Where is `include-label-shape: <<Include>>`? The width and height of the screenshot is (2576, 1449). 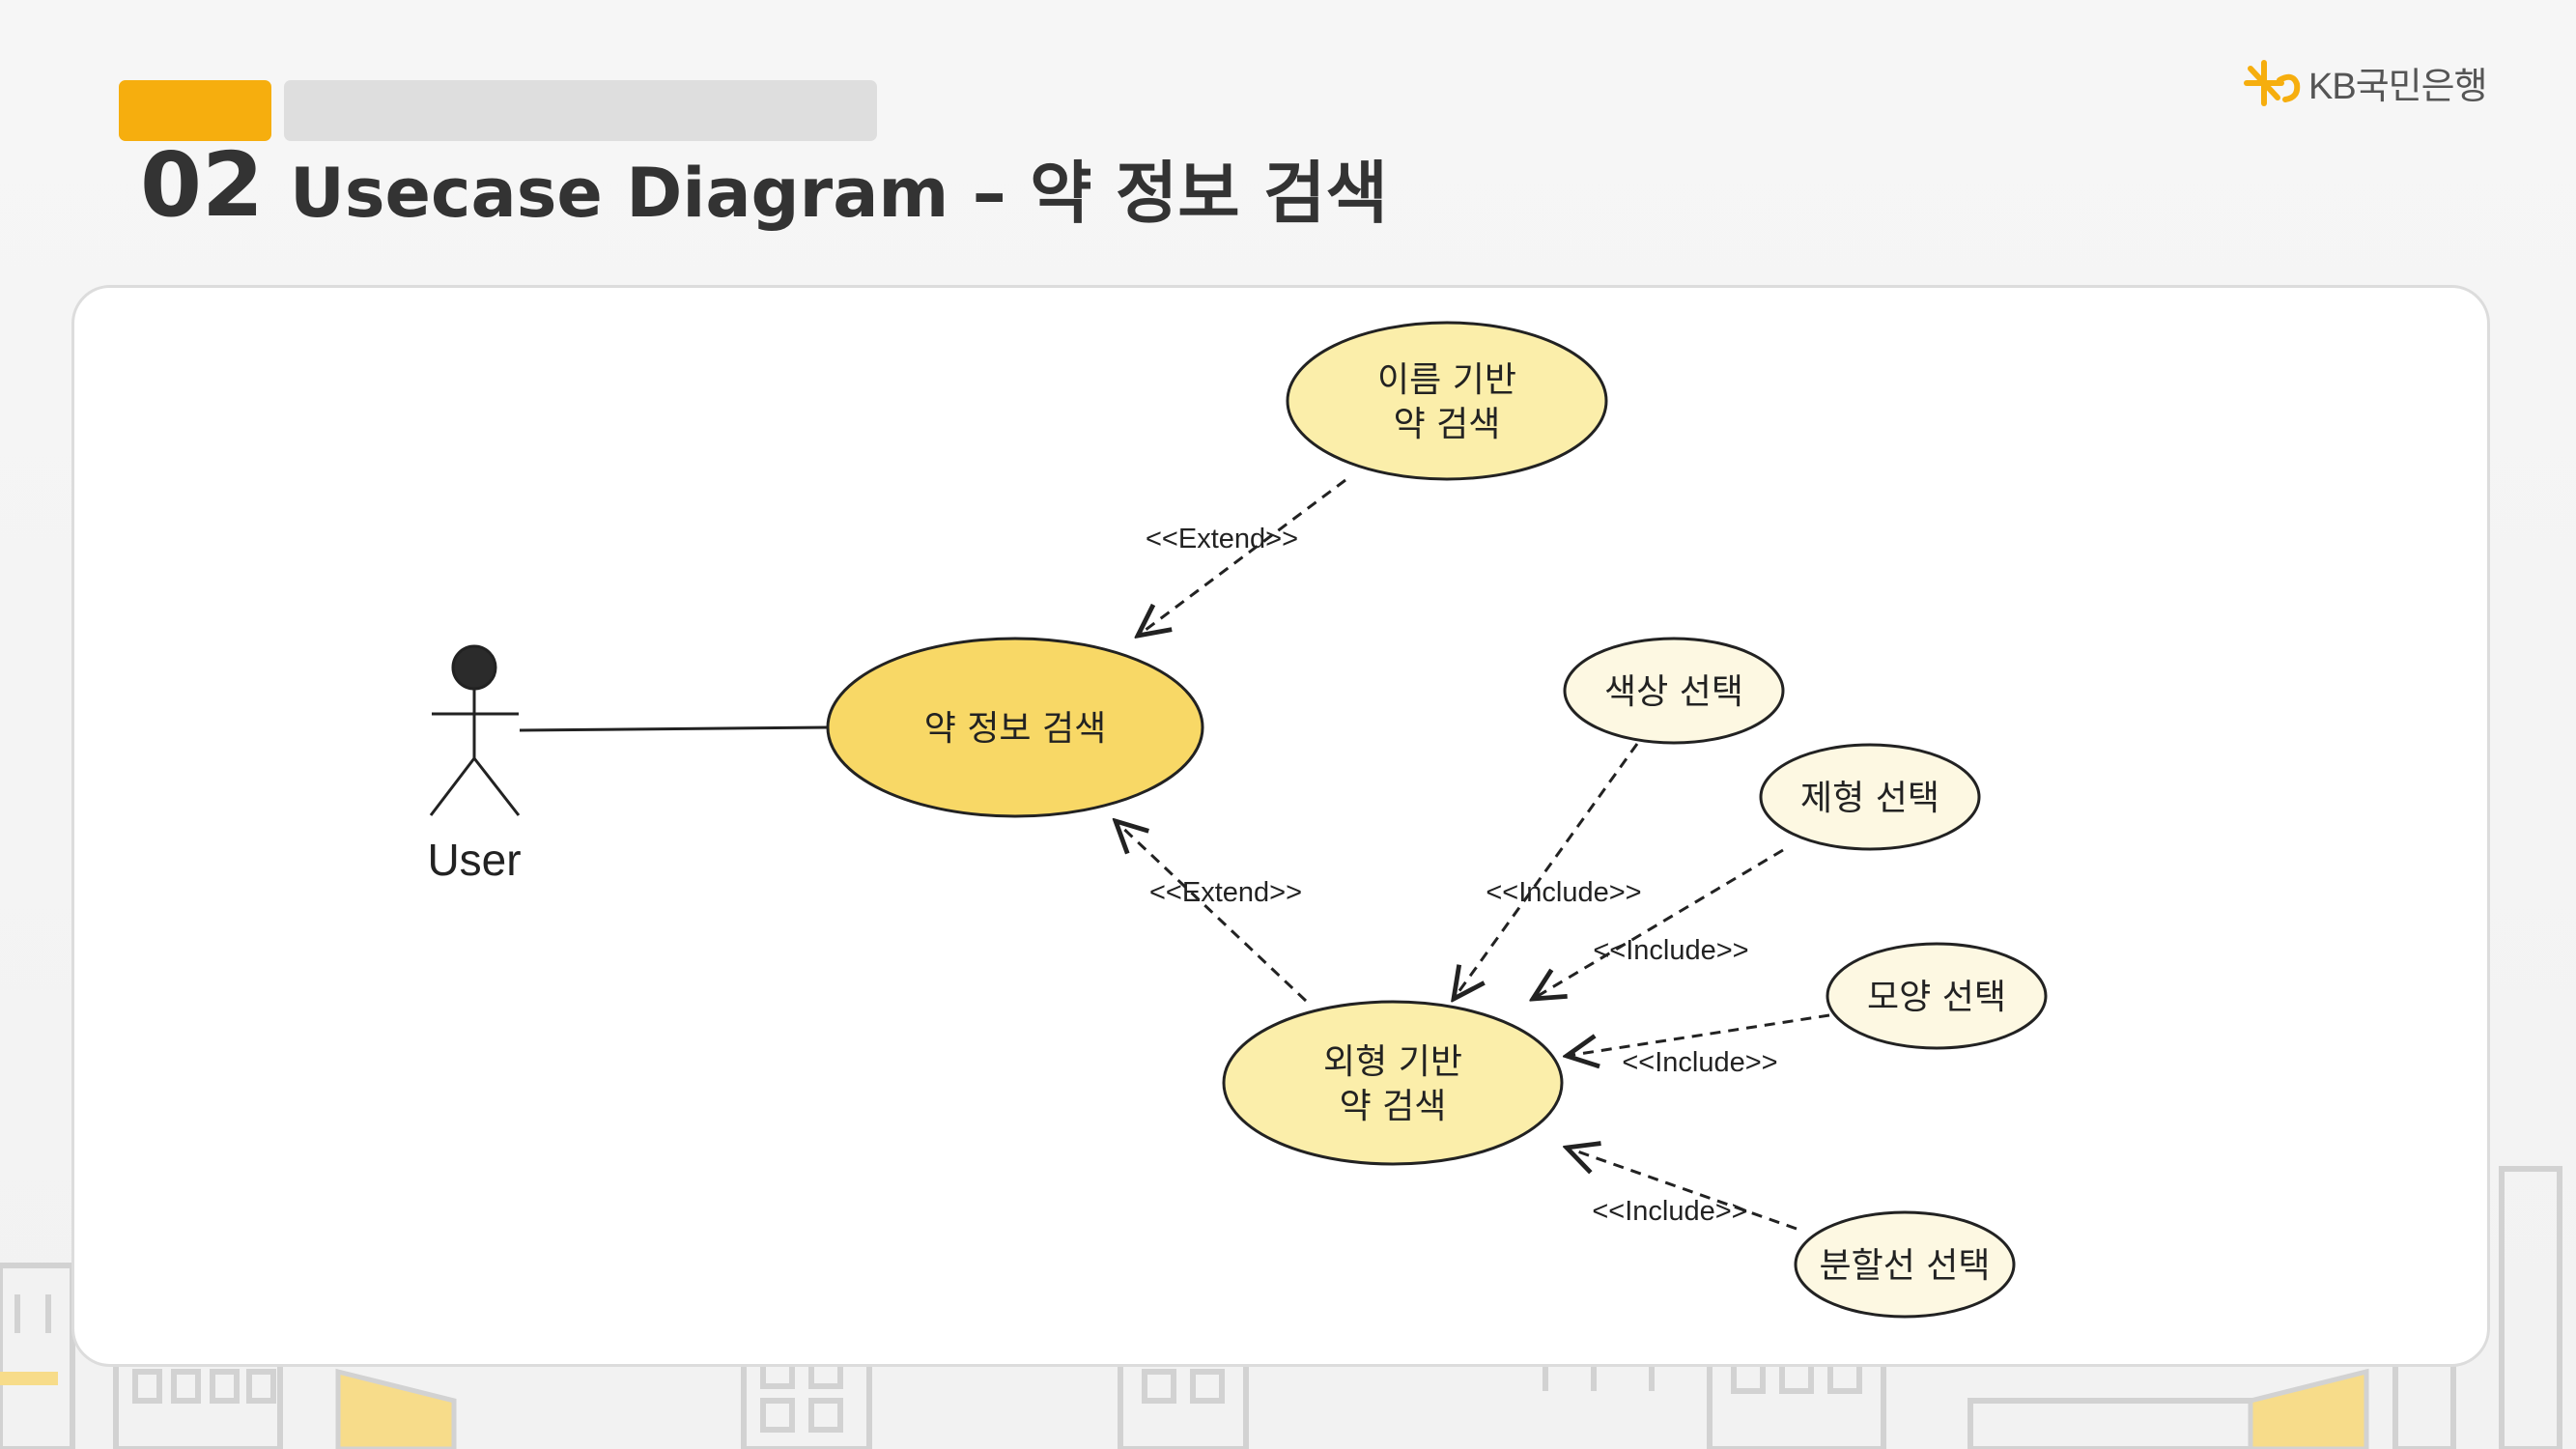 include-label-shape: <<Include>> is located at coordinates (1699, 1062).